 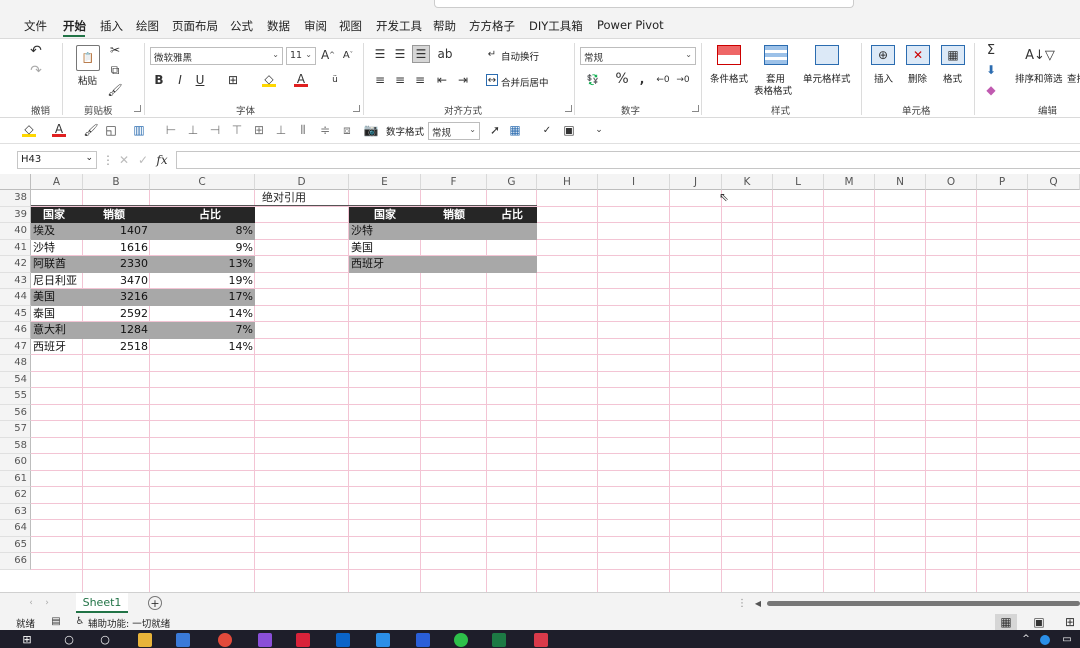 What do you see at coordinates (1067, 639) in the screenshot?
I see `network-icon: ▭` at bounding box center [1067, 639].